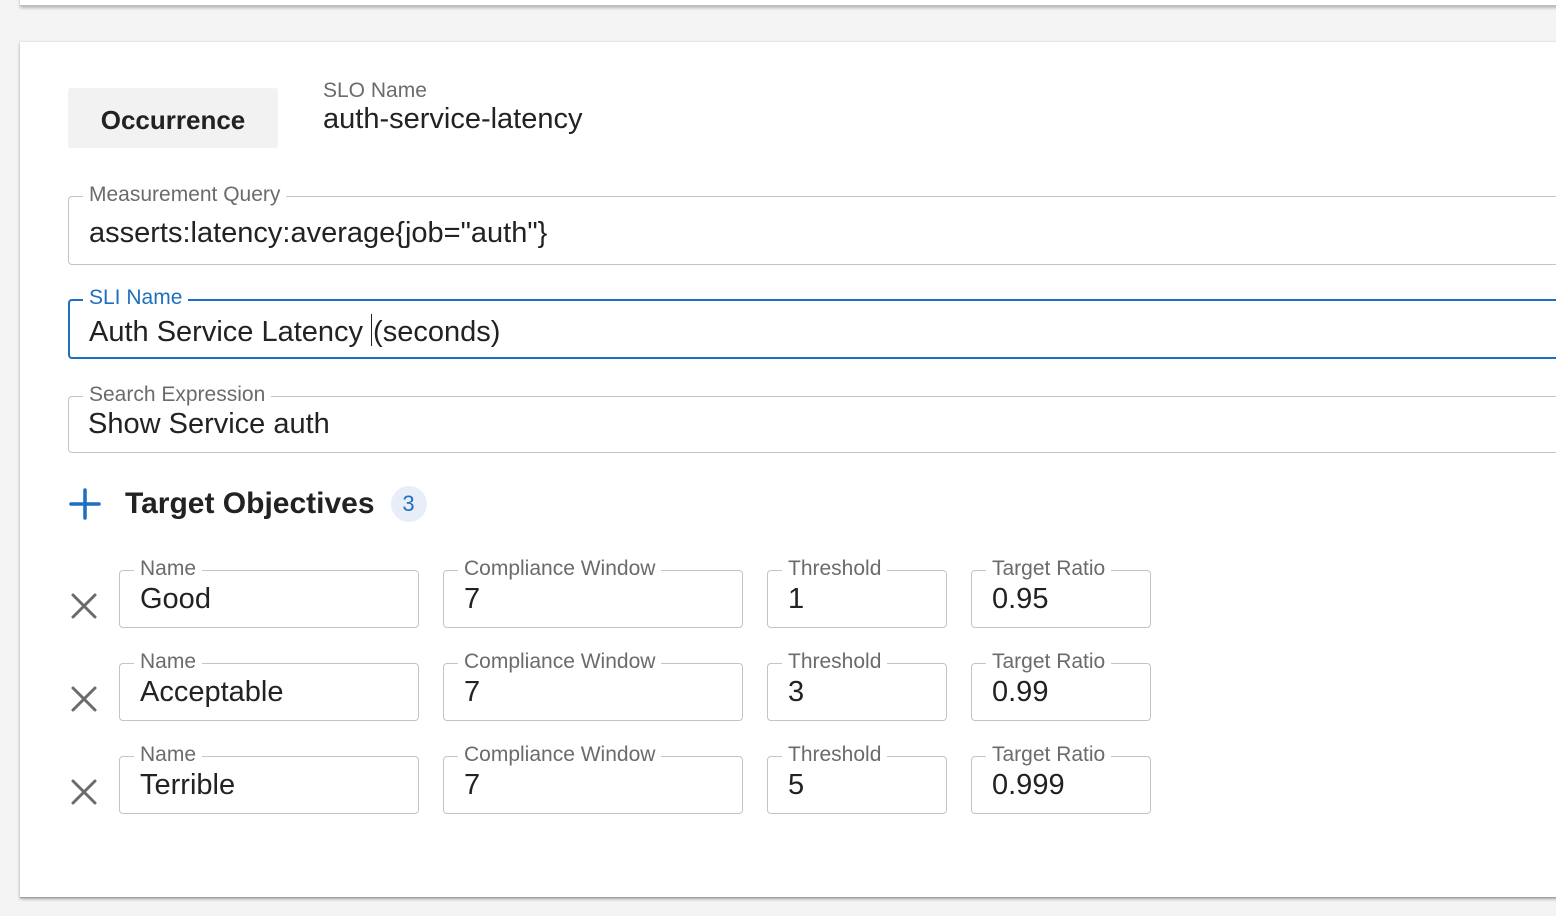 This screenshot has height=916, width=1556. Describe the element at coordinates (788, 3) in the screenshot. I see `previous-card` at that location.